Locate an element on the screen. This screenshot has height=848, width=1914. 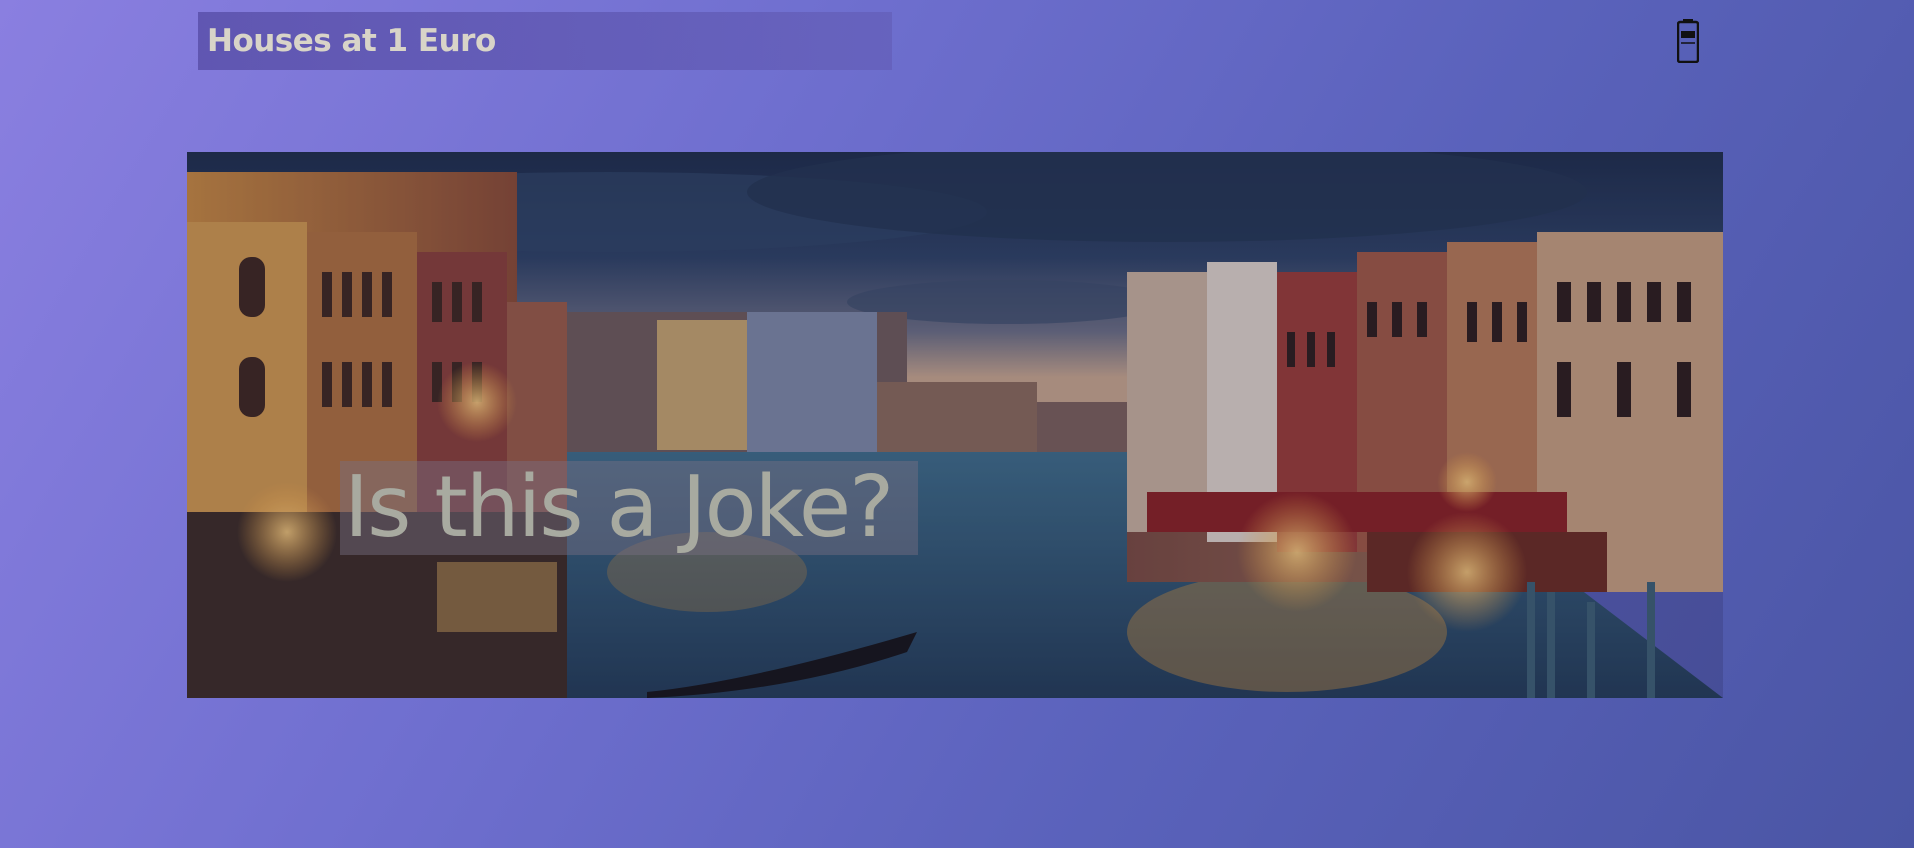
brand-title: Houses at 1 Euro is located at coordinates (545, 41).